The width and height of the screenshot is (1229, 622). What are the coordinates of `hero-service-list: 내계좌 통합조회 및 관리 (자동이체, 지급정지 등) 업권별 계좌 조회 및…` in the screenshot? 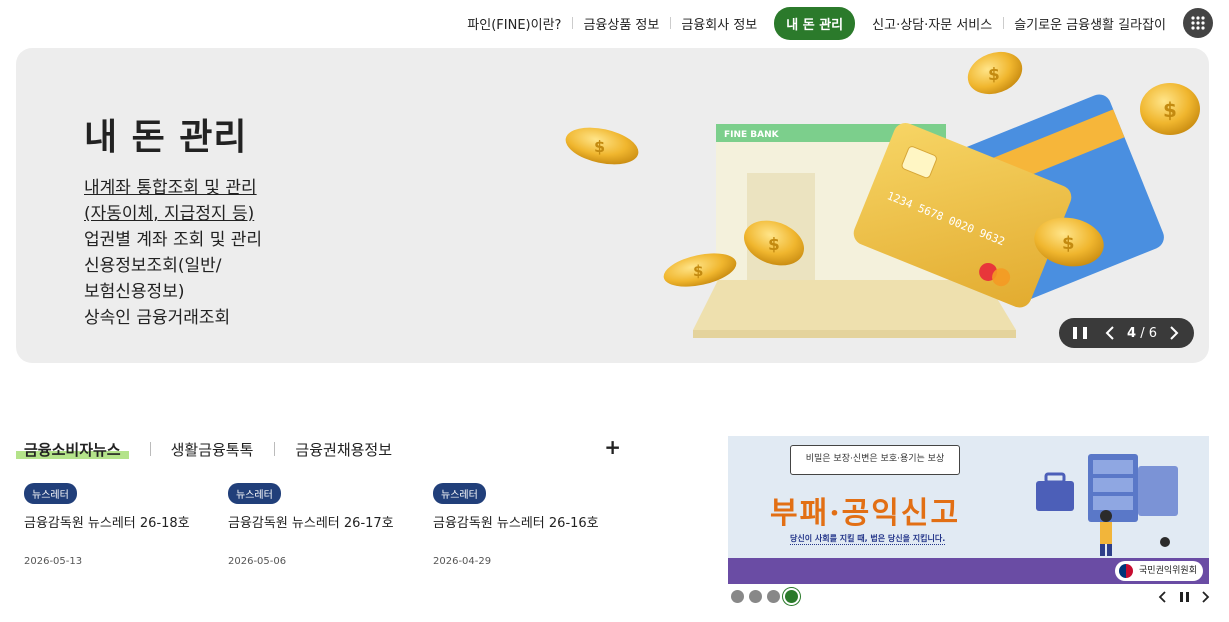 It's located at (173, 253).